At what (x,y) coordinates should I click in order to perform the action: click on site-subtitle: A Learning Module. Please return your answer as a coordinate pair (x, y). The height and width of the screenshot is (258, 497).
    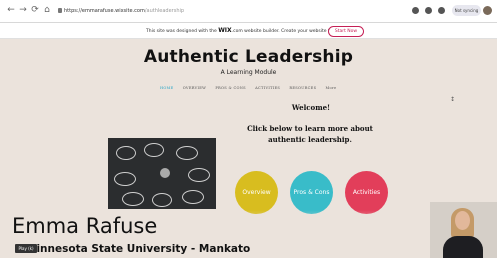
    Looking at the image, I should click on (248, 72).